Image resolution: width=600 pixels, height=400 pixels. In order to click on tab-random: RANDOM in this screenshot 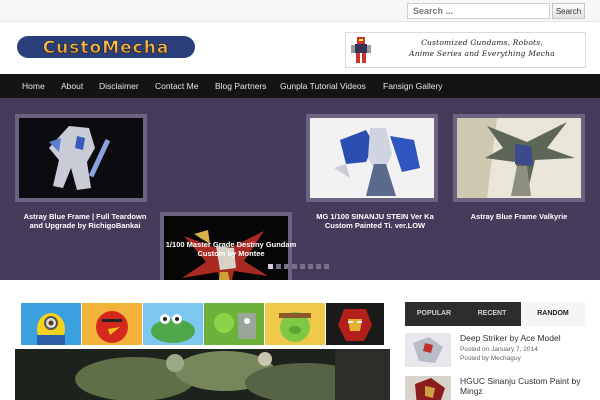, I will do `click(553, 314)`.